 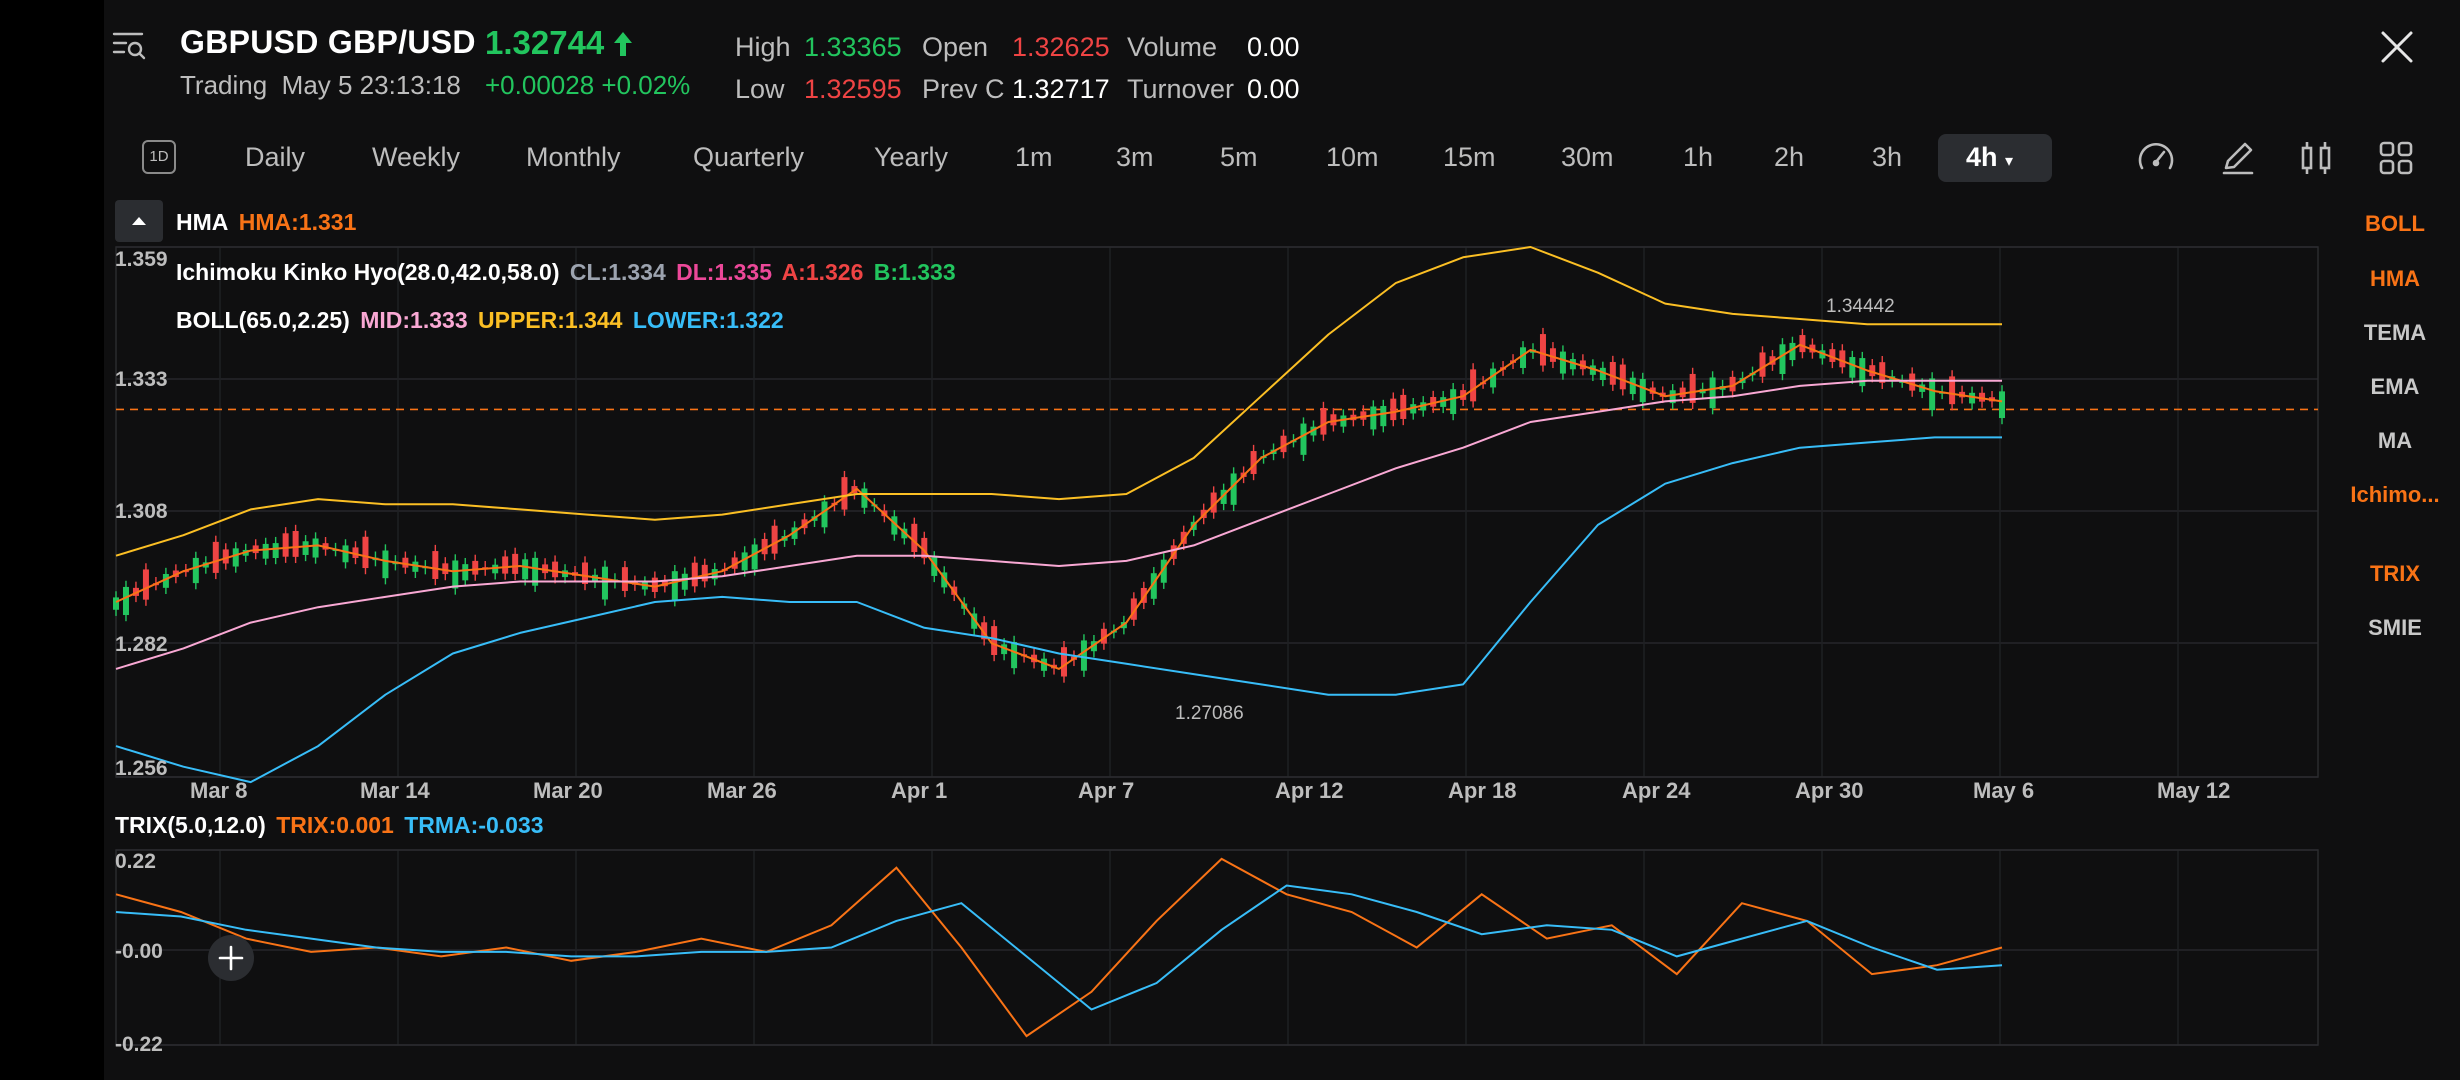 I want to click on side-ma: MA, so click(x=2395, y=441).